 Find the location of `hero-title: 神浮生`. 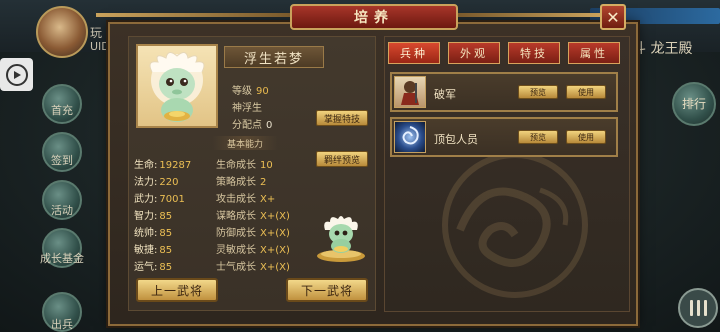

hero-title: 神浮生 is located at coordinates (247, 106).